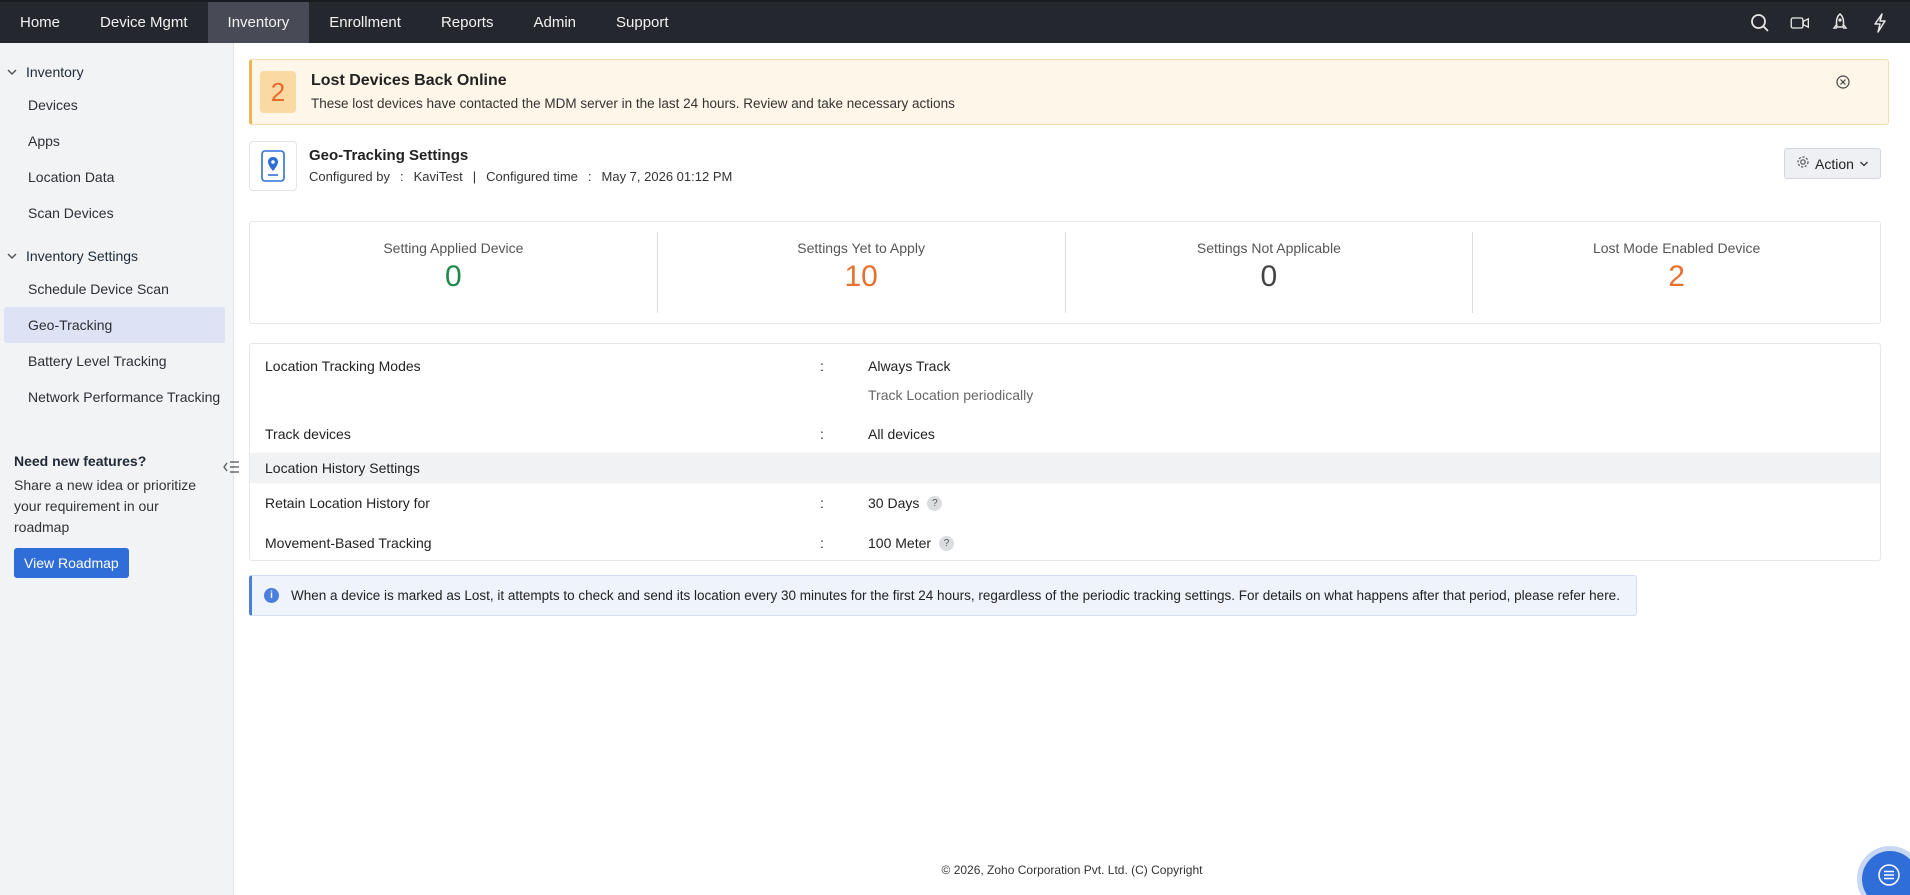  What do you see at coordinates (1880, 22) in the screenshot?
I see `bolt-icon` at bounding box center [1880, 22].